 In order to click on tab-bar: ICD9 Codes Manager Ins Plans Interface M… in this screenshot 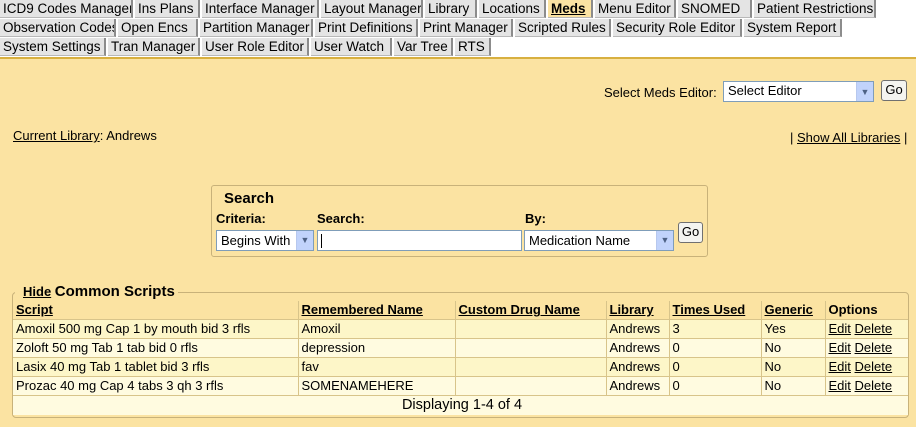, I will do `click(458, 28)`.